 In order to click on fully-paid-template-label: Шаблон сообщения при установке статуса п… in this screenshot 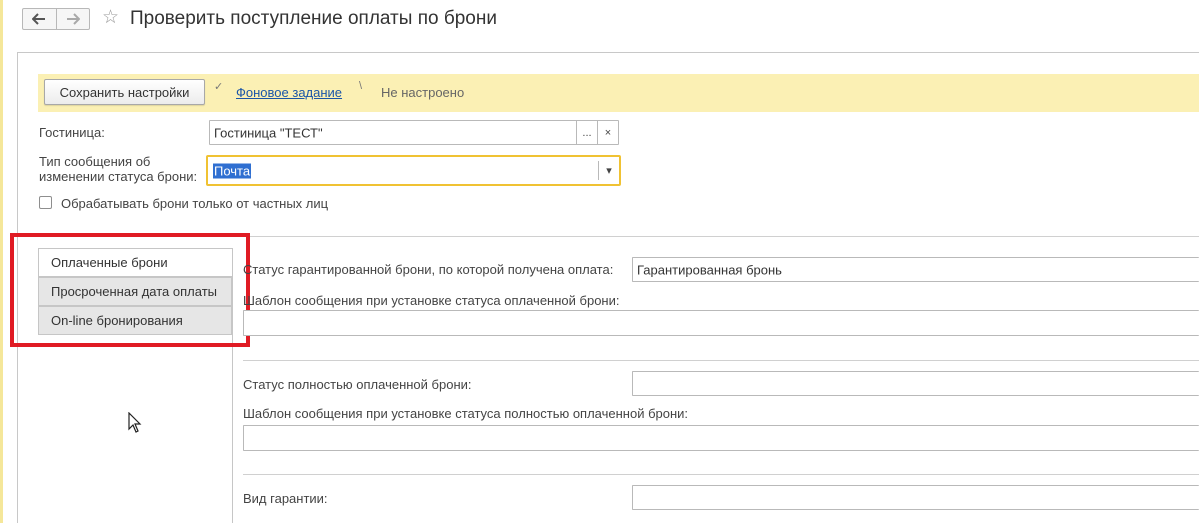, I will do `click(466, 413)`.